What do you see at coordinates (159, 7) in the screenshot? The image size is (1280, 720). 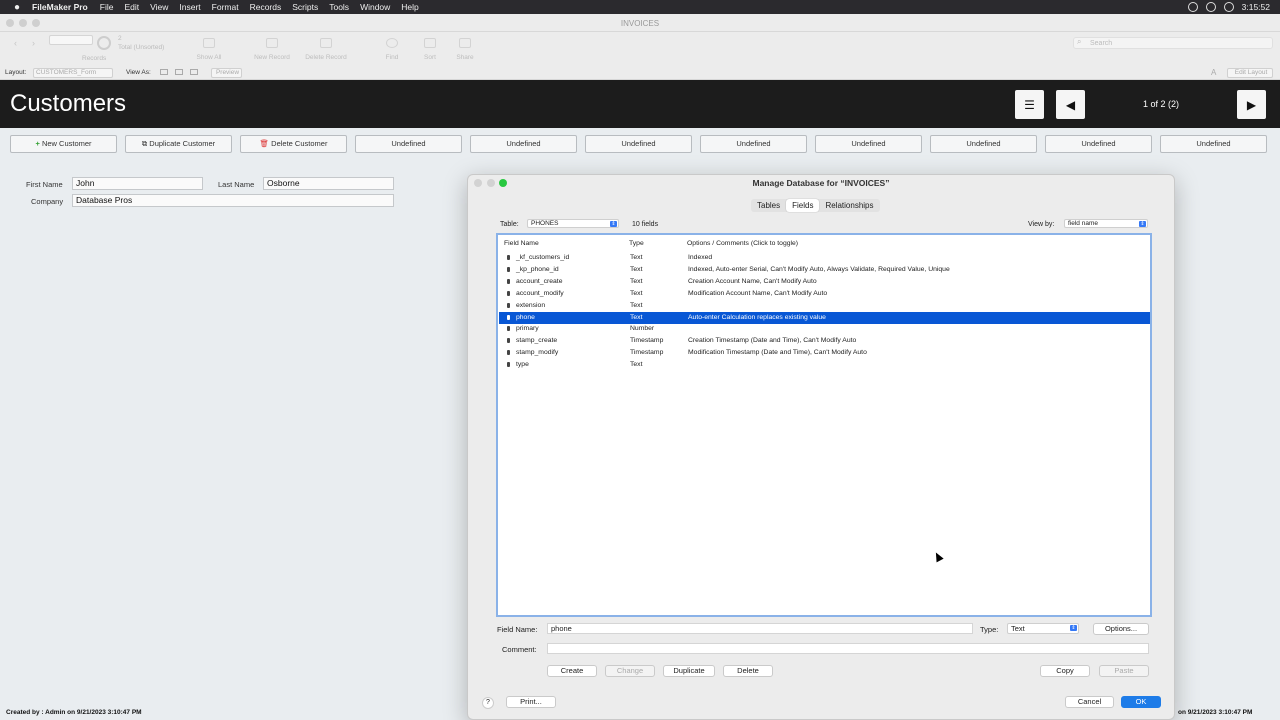 I see `menu-view: View` at bounding box center [159, 7].